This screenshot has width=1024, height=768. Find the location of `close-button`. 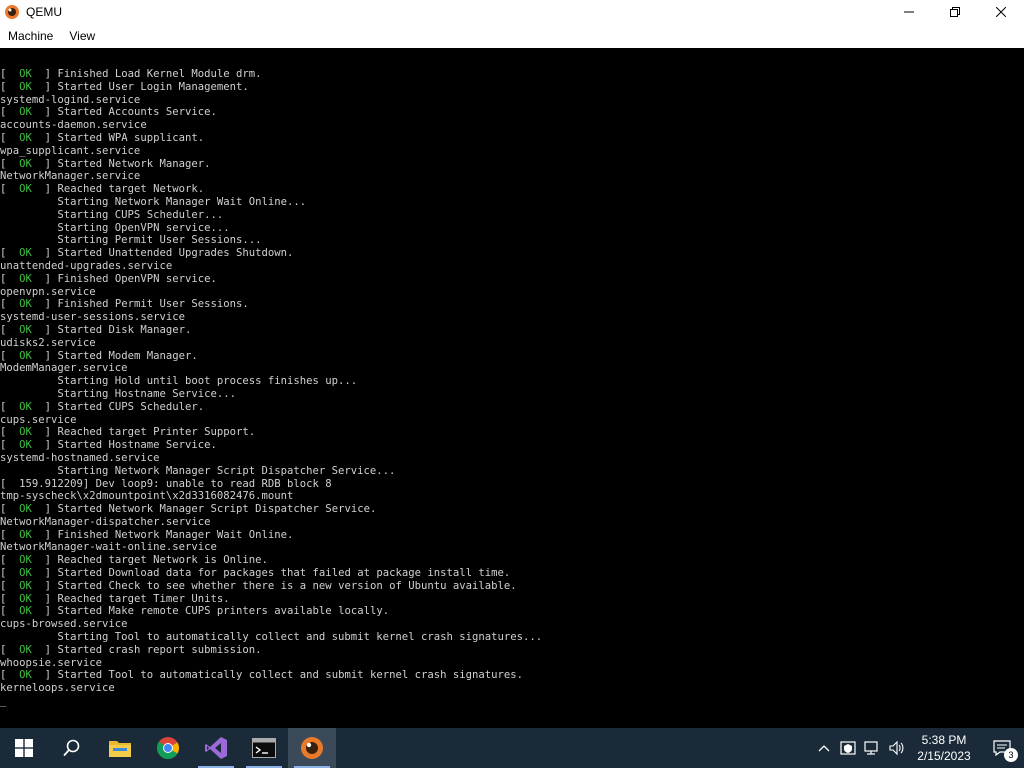

close-button is located at coordinates (1001, 12).